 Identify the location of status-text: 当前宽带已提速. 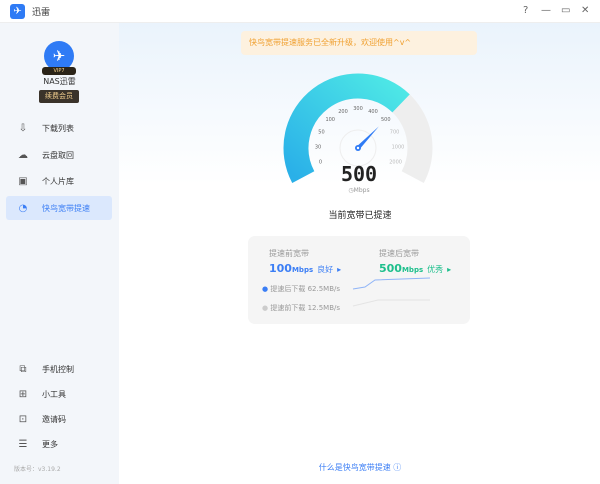
(360, 216).